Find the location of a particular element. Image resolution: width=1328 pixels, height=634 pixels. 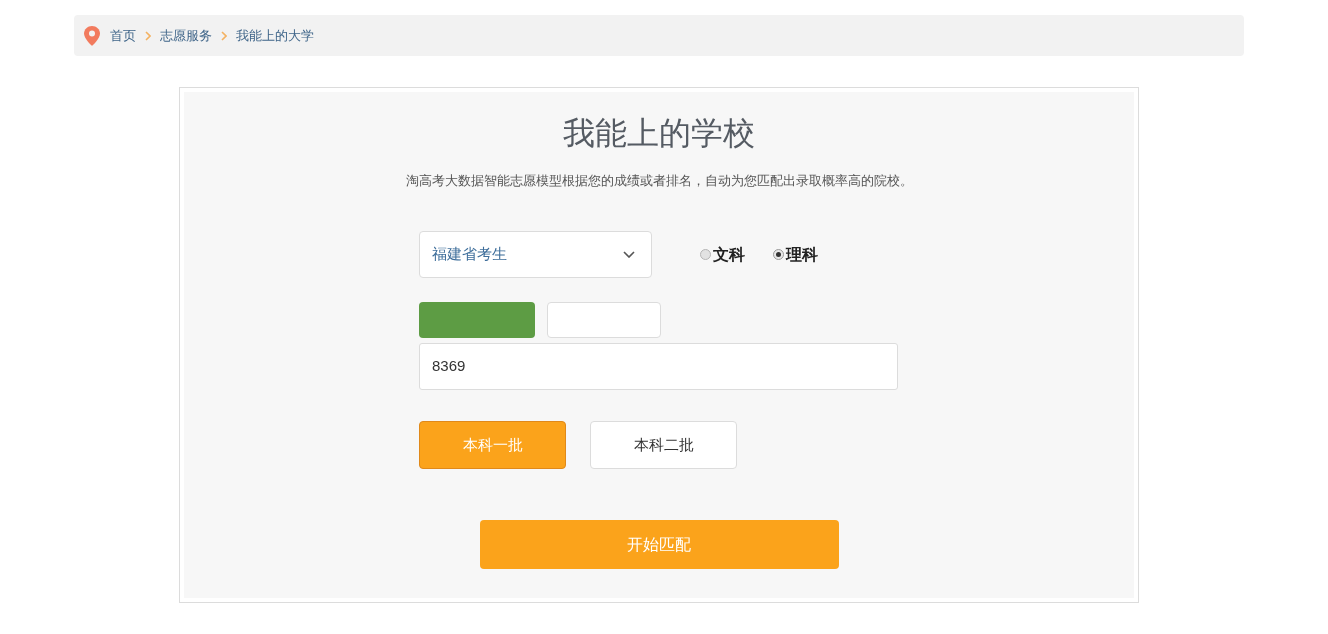

panel-description: 淘高考大数据智能志愿模型根据您的成绩或者排名，自动为您匹配出录取概率高的院校。 is located at coordinates (659, 181).